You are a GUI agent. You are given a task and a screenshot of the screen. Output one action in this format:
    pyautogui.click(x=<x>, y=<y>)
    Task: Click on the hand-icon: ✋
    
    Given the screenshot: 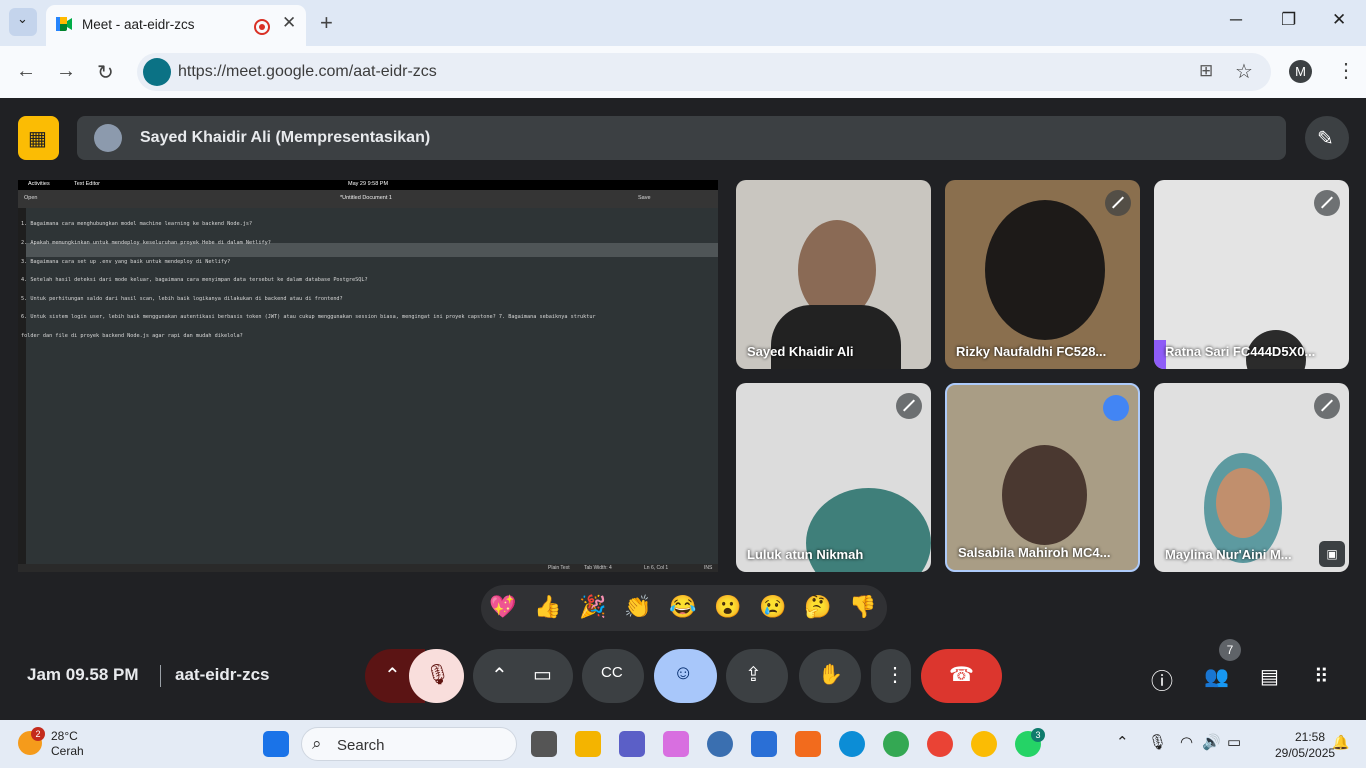 What is the action you would take?
    pyautogui.click(x=830, y=675)
    